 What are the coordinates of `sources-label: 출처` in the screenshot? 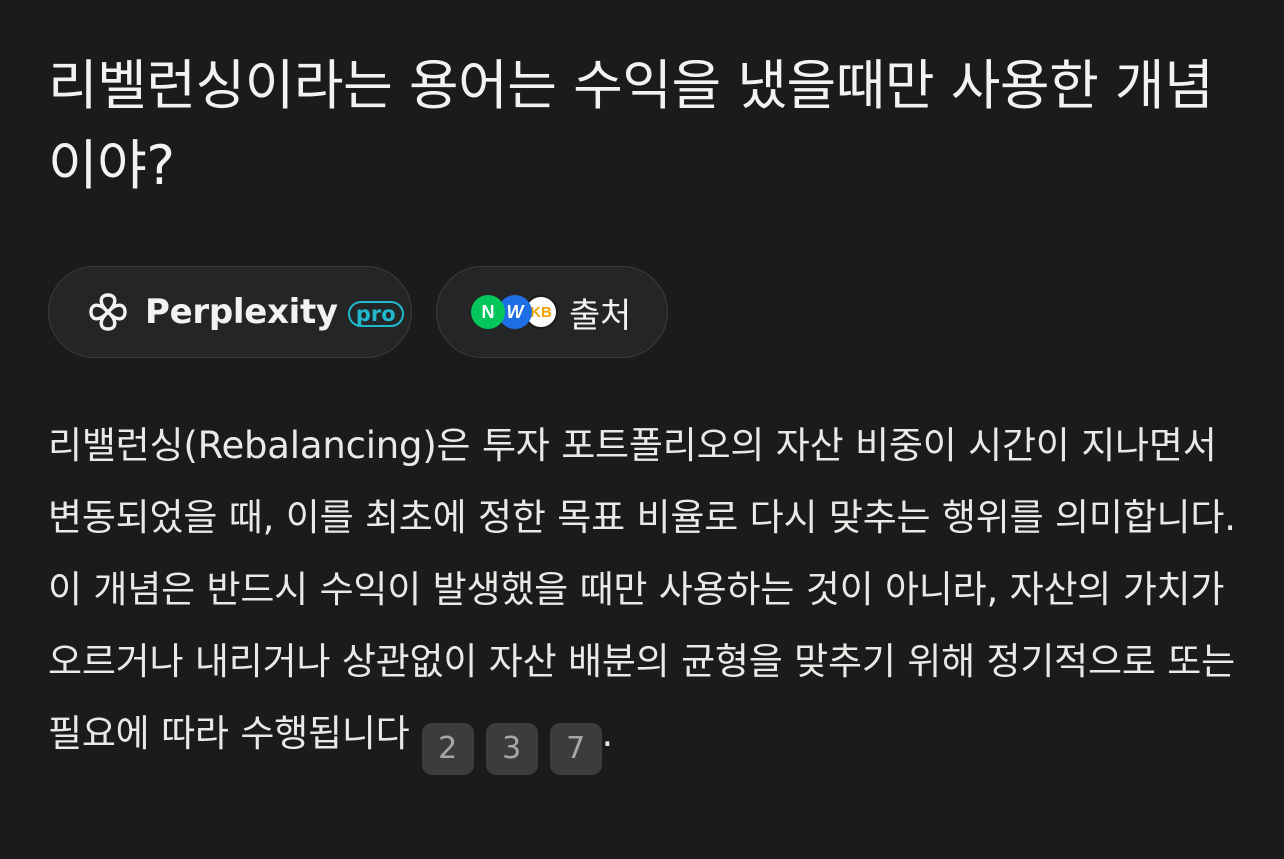 It's located at (600, 315).